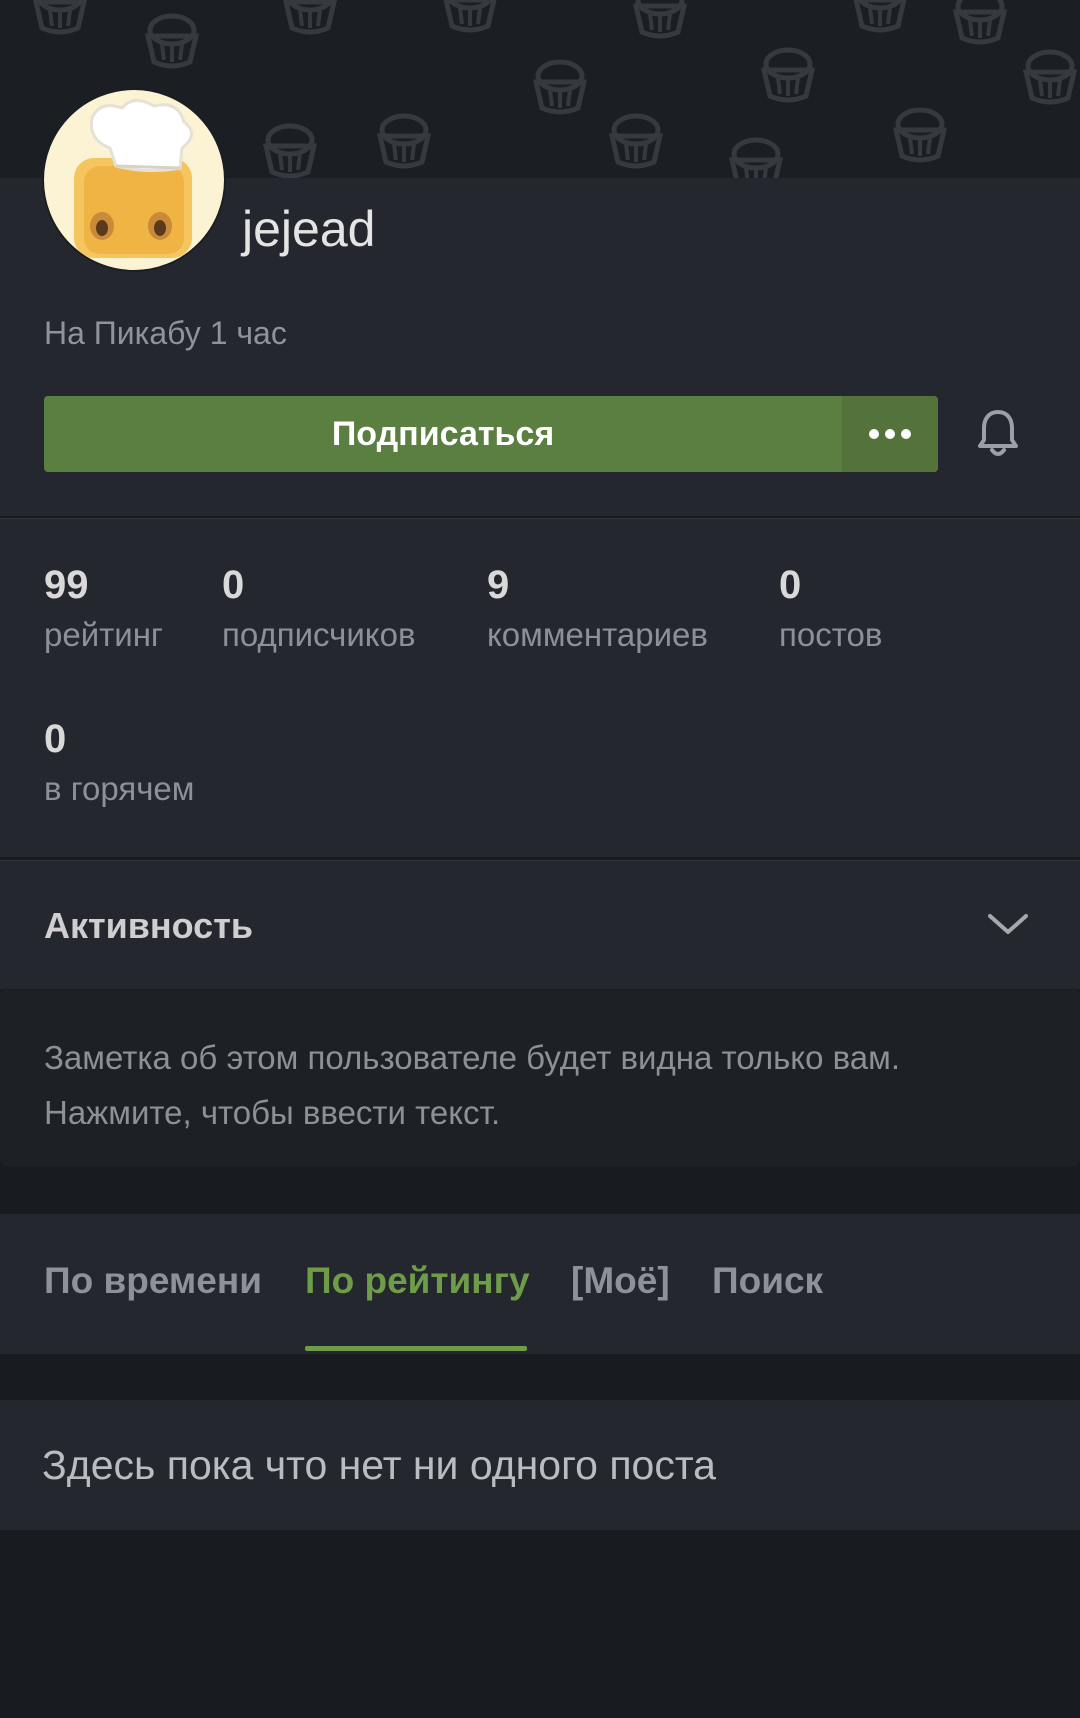  What do you see at coordinates (153, 1281) in the screenshot?
I see `tab-by-time: По времени` at bounding box center [153, 1281].